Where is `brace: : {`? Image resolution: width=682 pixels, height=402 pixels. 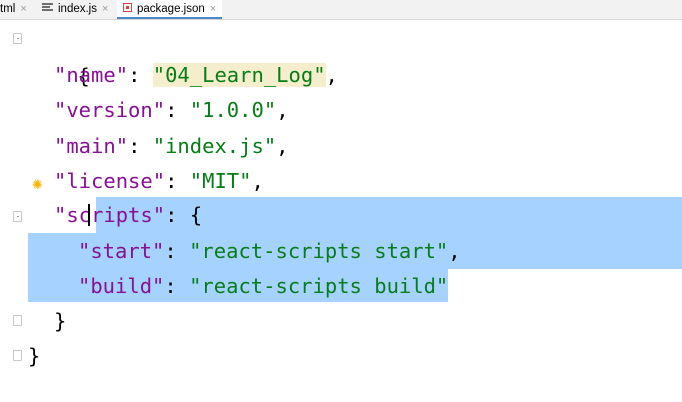 brace: : { is located at coordinates (184, 215).